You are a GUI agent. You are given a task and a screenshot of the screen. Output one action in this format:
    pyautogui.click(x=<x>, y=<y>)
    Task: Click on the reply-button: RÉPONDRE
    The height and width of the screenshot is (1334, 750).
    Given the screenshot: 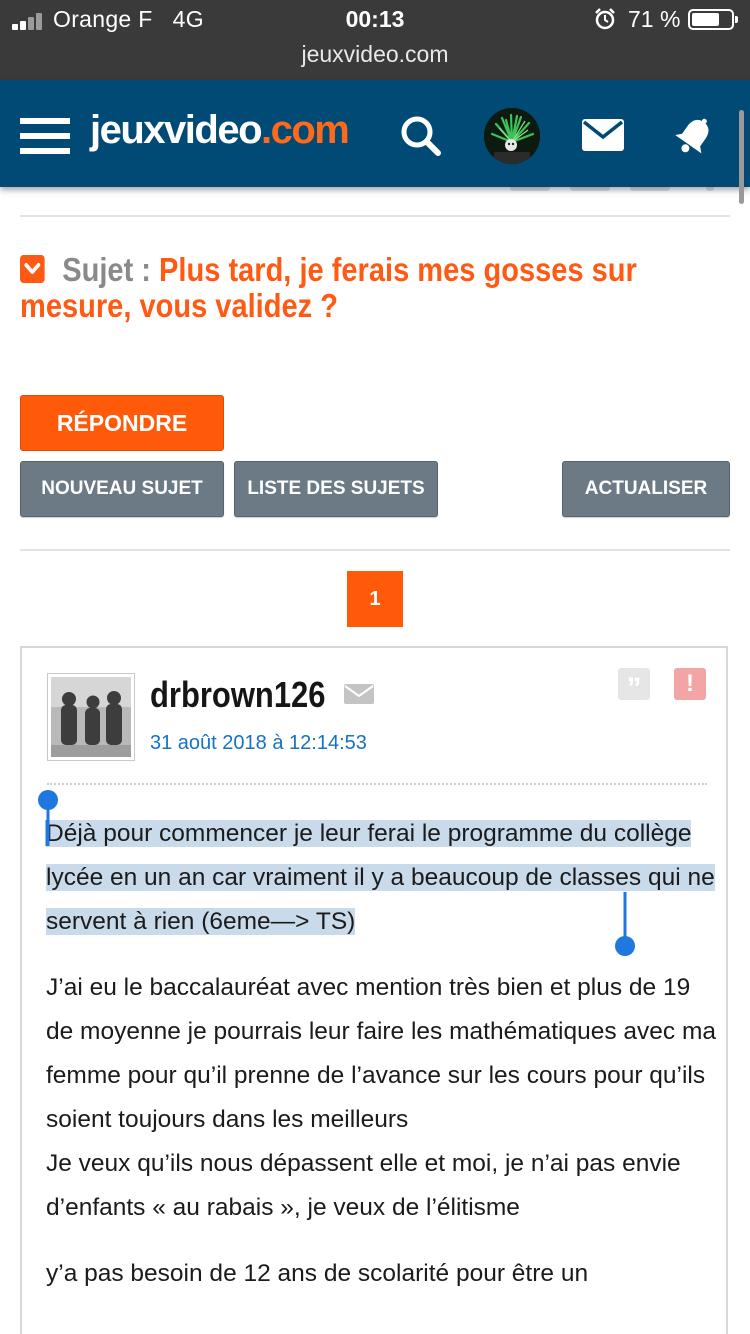 What is the action you would take?
    pyautogui.click(x=122, y=423)
    